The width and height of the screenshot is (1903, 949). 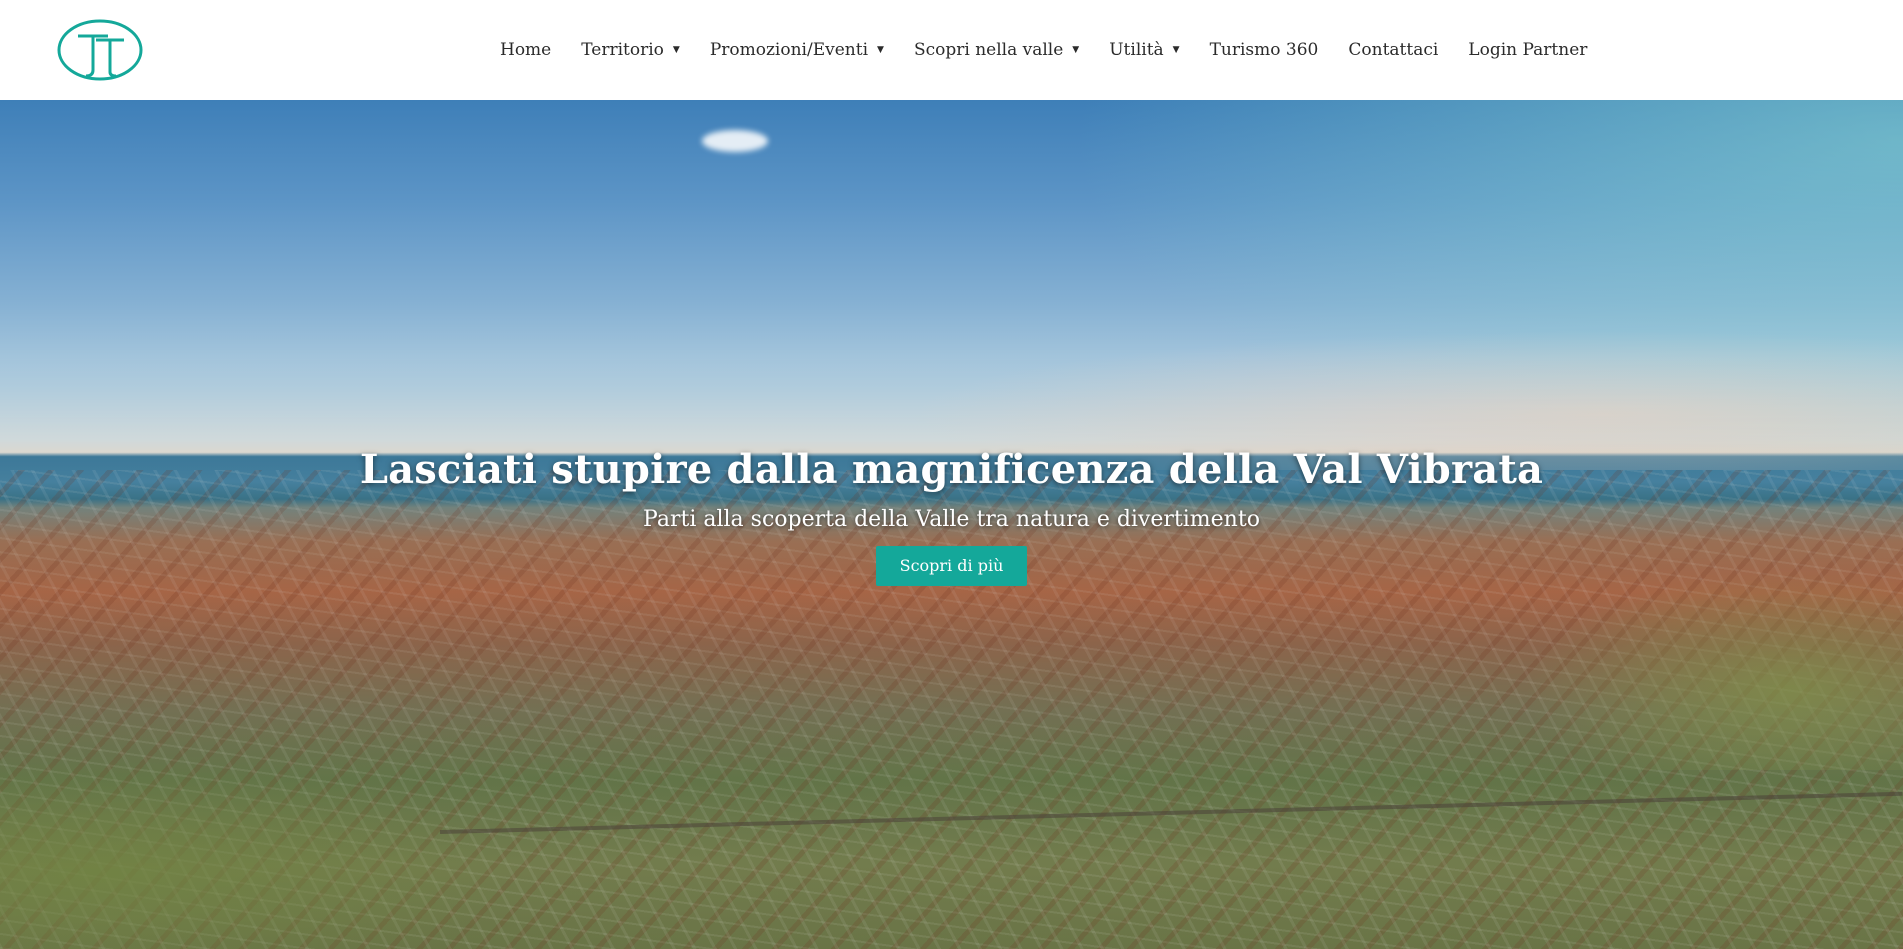 What do you see at coordinates (100, 50) in the screenshot?
I see `tt-logo-icon` at bounding box center [100, 50].